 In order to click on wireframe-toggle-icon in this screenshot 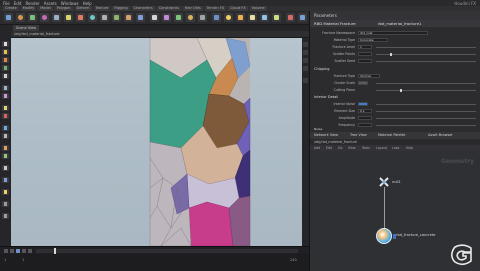, I will do `click(305, 52)`.